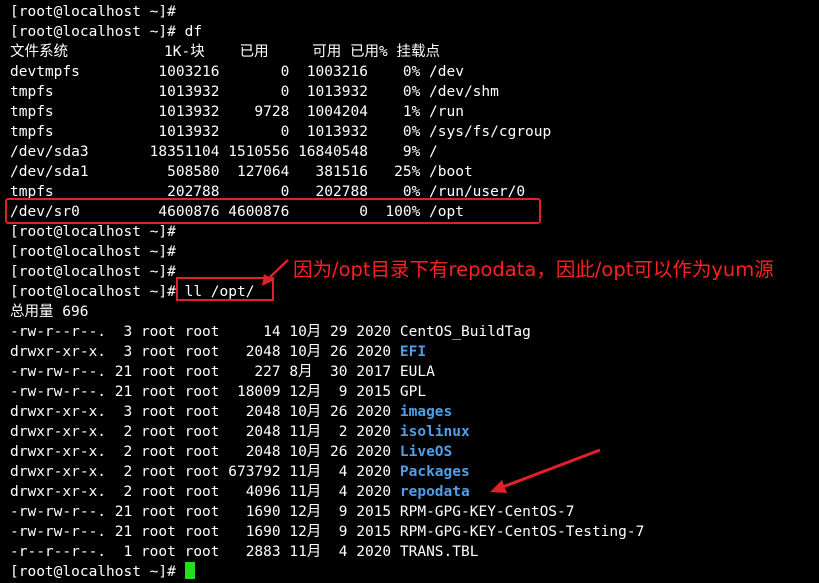  I want to click on arrow-to-repodata, so click(545, 470).